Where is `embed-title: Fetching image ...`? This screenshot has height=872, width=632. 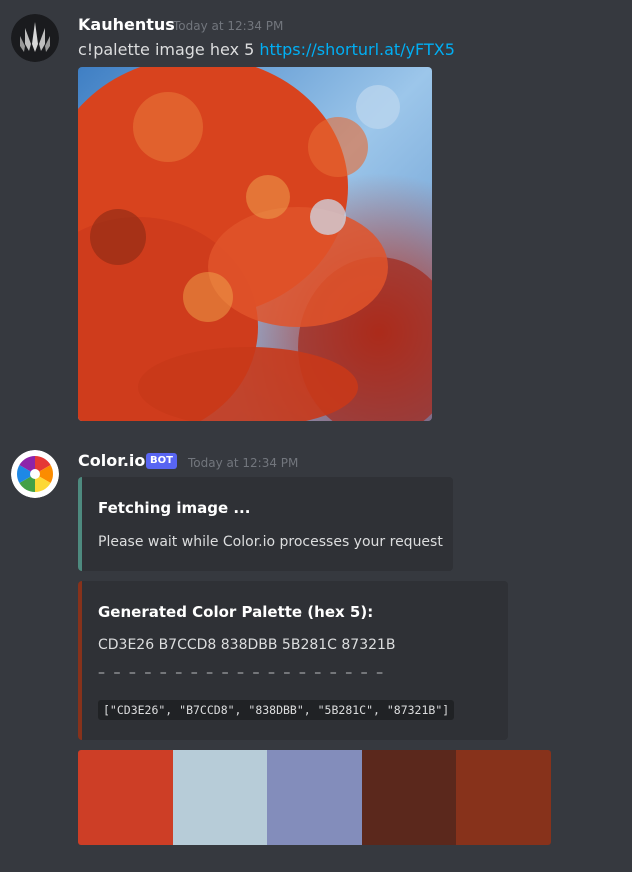 embed-title: Fetching image ... is located at coordinates (174, 508).